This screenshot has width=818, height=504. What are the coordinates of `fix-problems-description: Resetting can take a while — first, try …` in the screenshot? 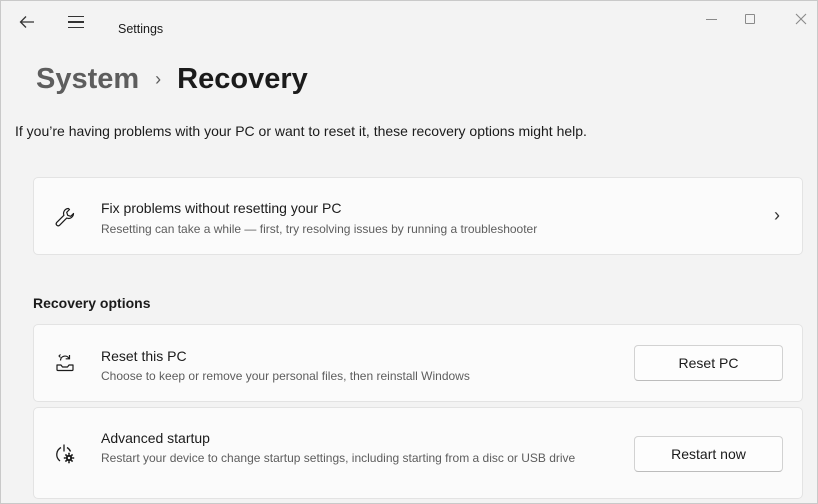 It's located at (319, 229).